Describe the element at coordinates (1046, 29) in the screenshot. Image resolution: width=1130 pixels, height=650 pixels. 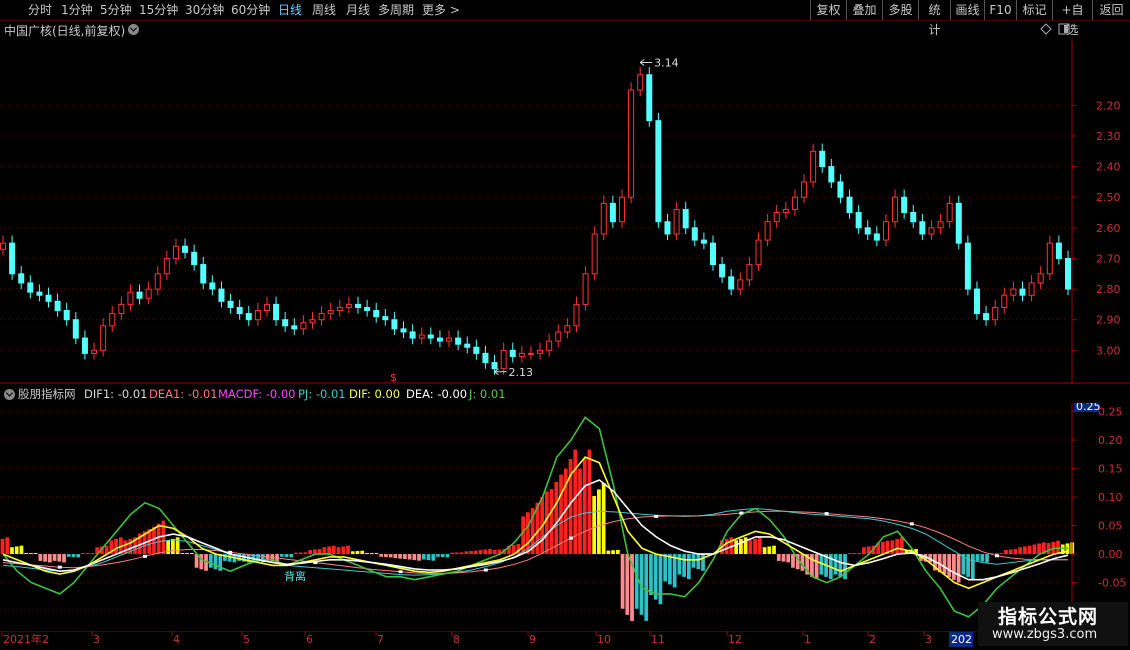
I see `diamond-icon` at that location.